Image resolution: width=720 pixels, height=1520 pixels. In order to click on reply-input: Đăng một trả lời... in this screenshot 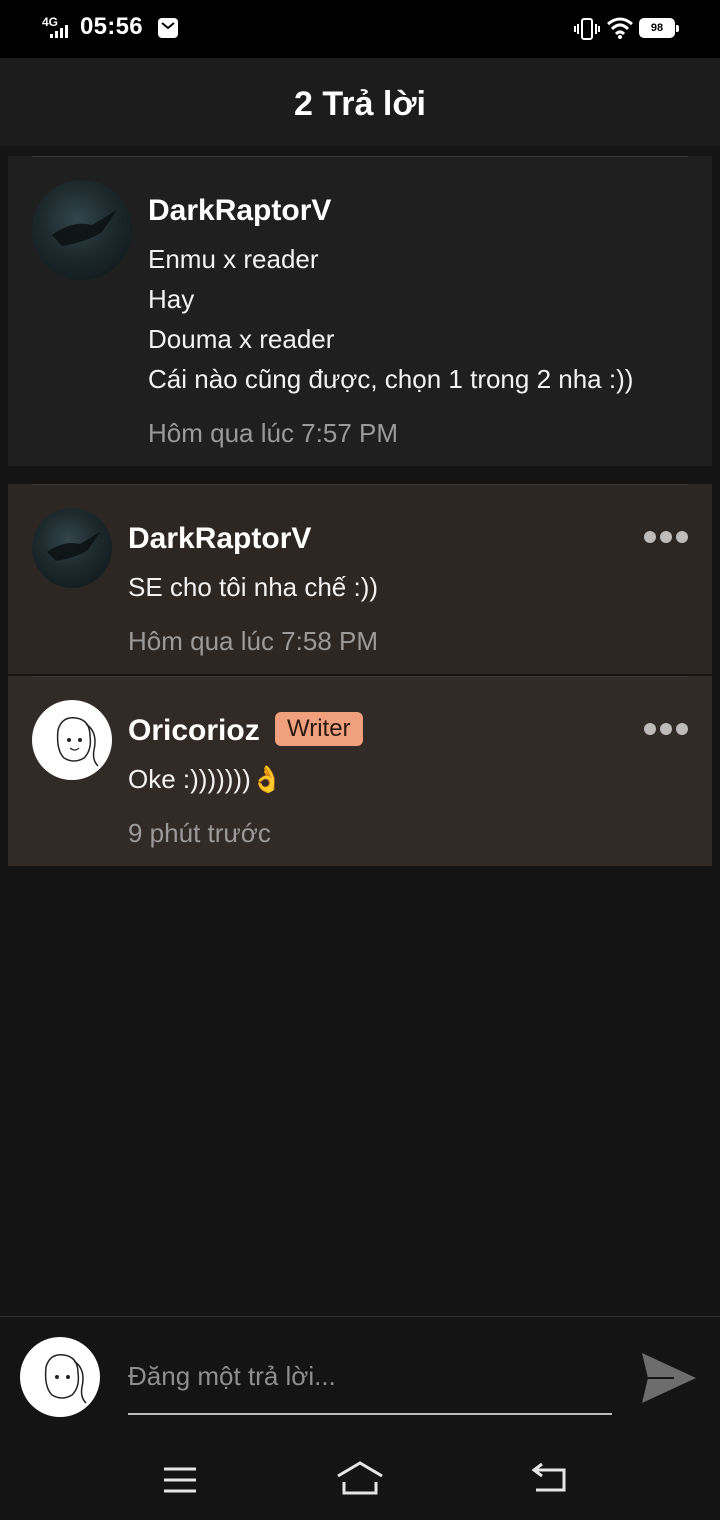, I will do `click(370, 1386)`.